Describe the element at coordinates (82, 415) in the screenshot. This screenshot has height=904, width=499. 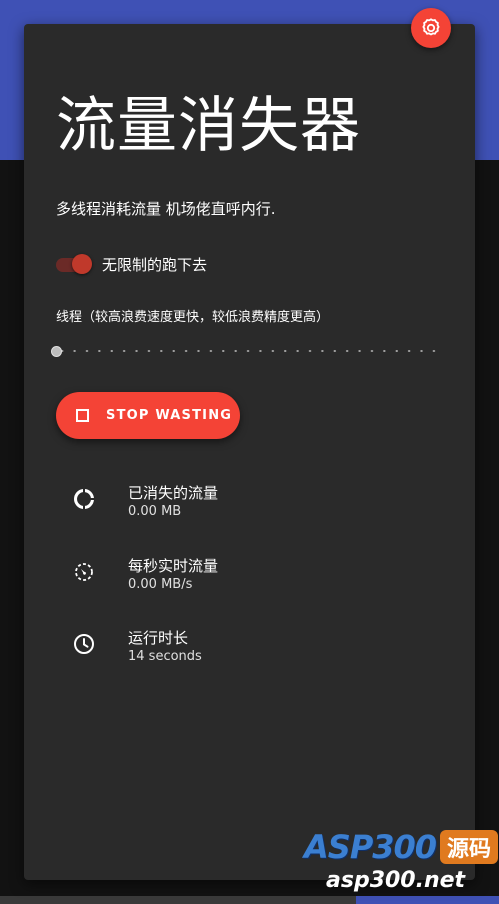
I see `stop-icon` at that location.